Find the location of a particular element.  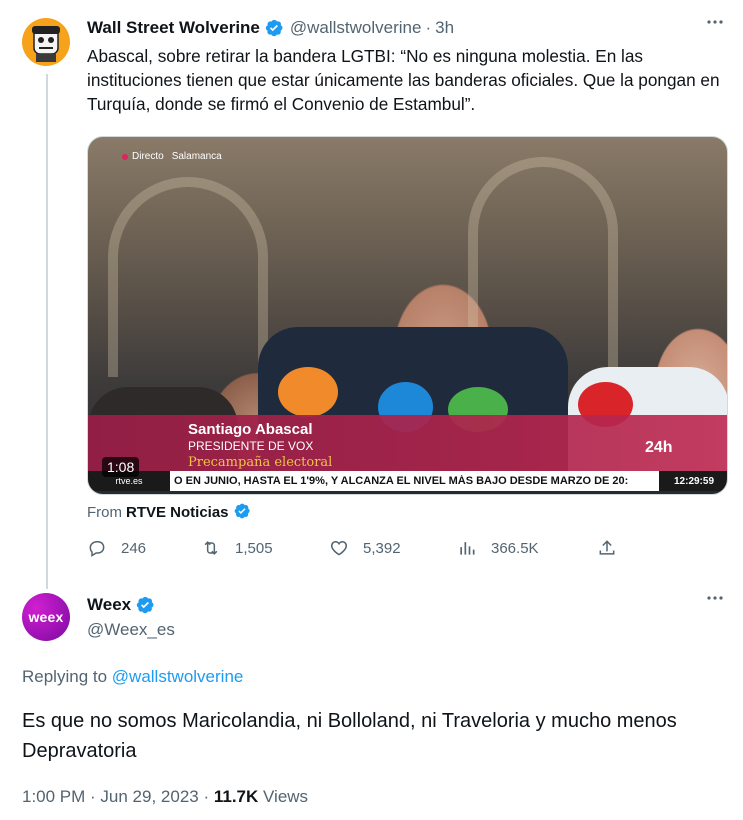

author-handle: @wallstwolverine is located at coordinates (356, 28).